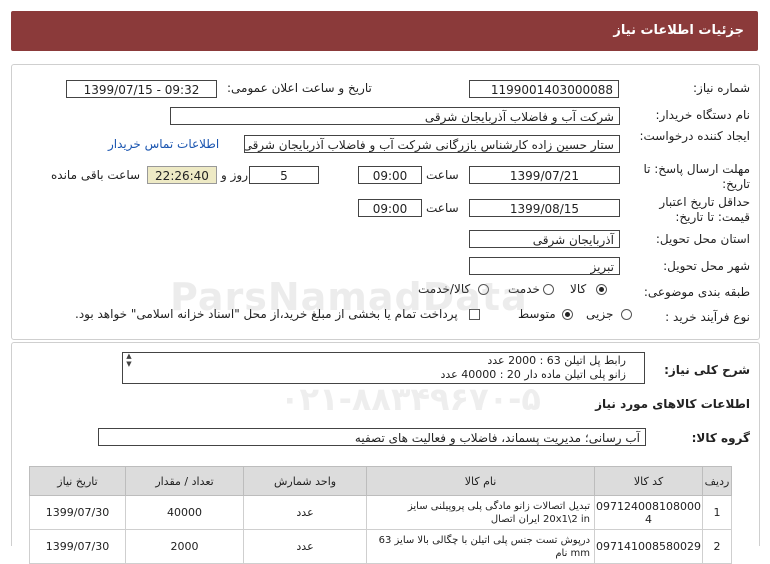 This screenshot has height=564, width=770. Describe the element at coordinates (567, 314) in the screenshot. I see `purchase-radio-medium` at that location.